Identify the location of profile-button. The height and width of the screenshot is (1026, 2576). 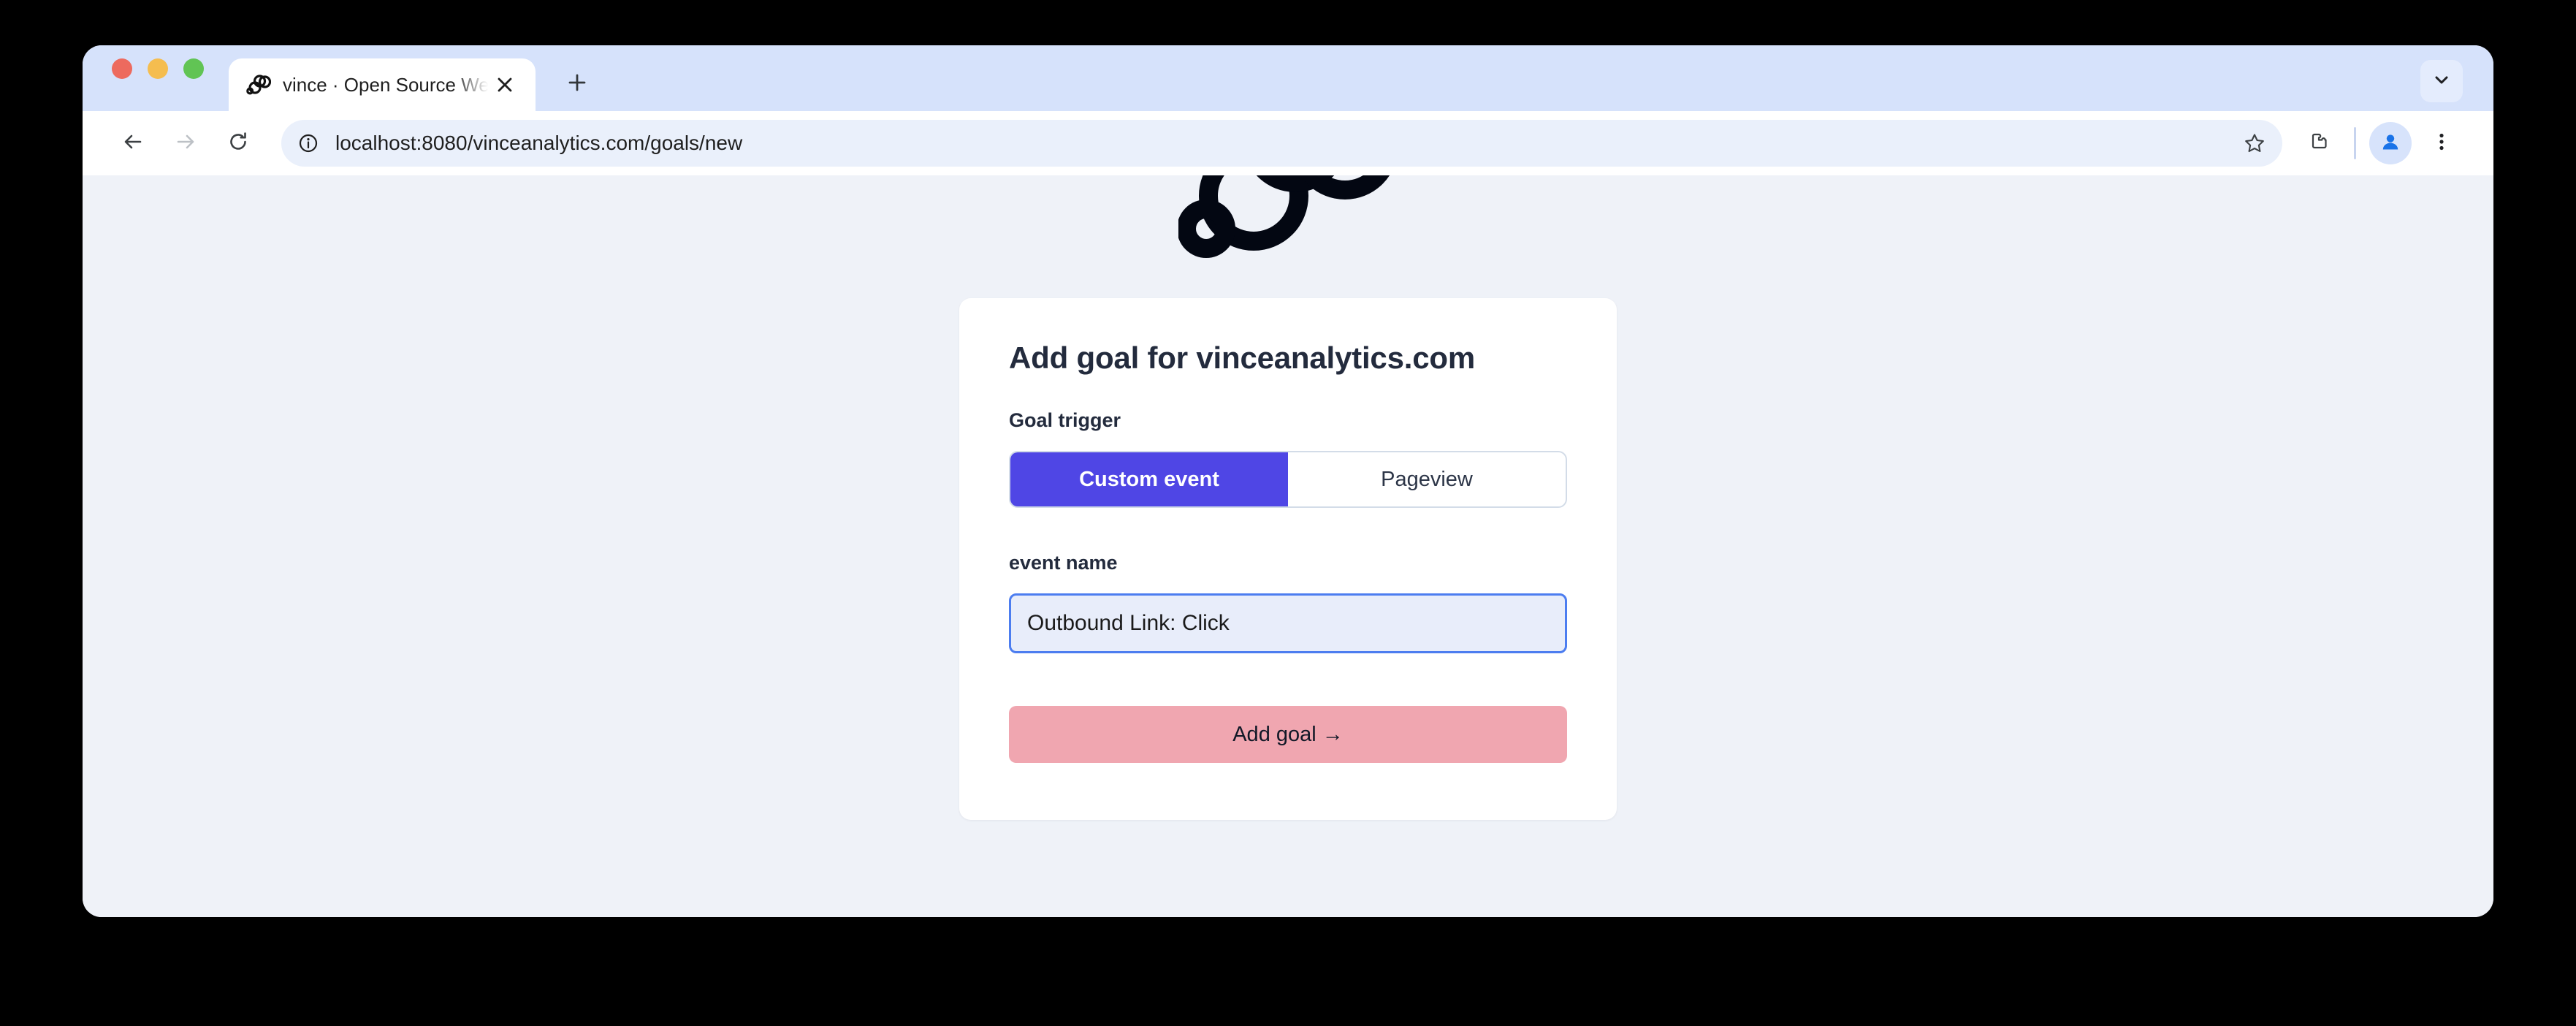
(2390, 143).